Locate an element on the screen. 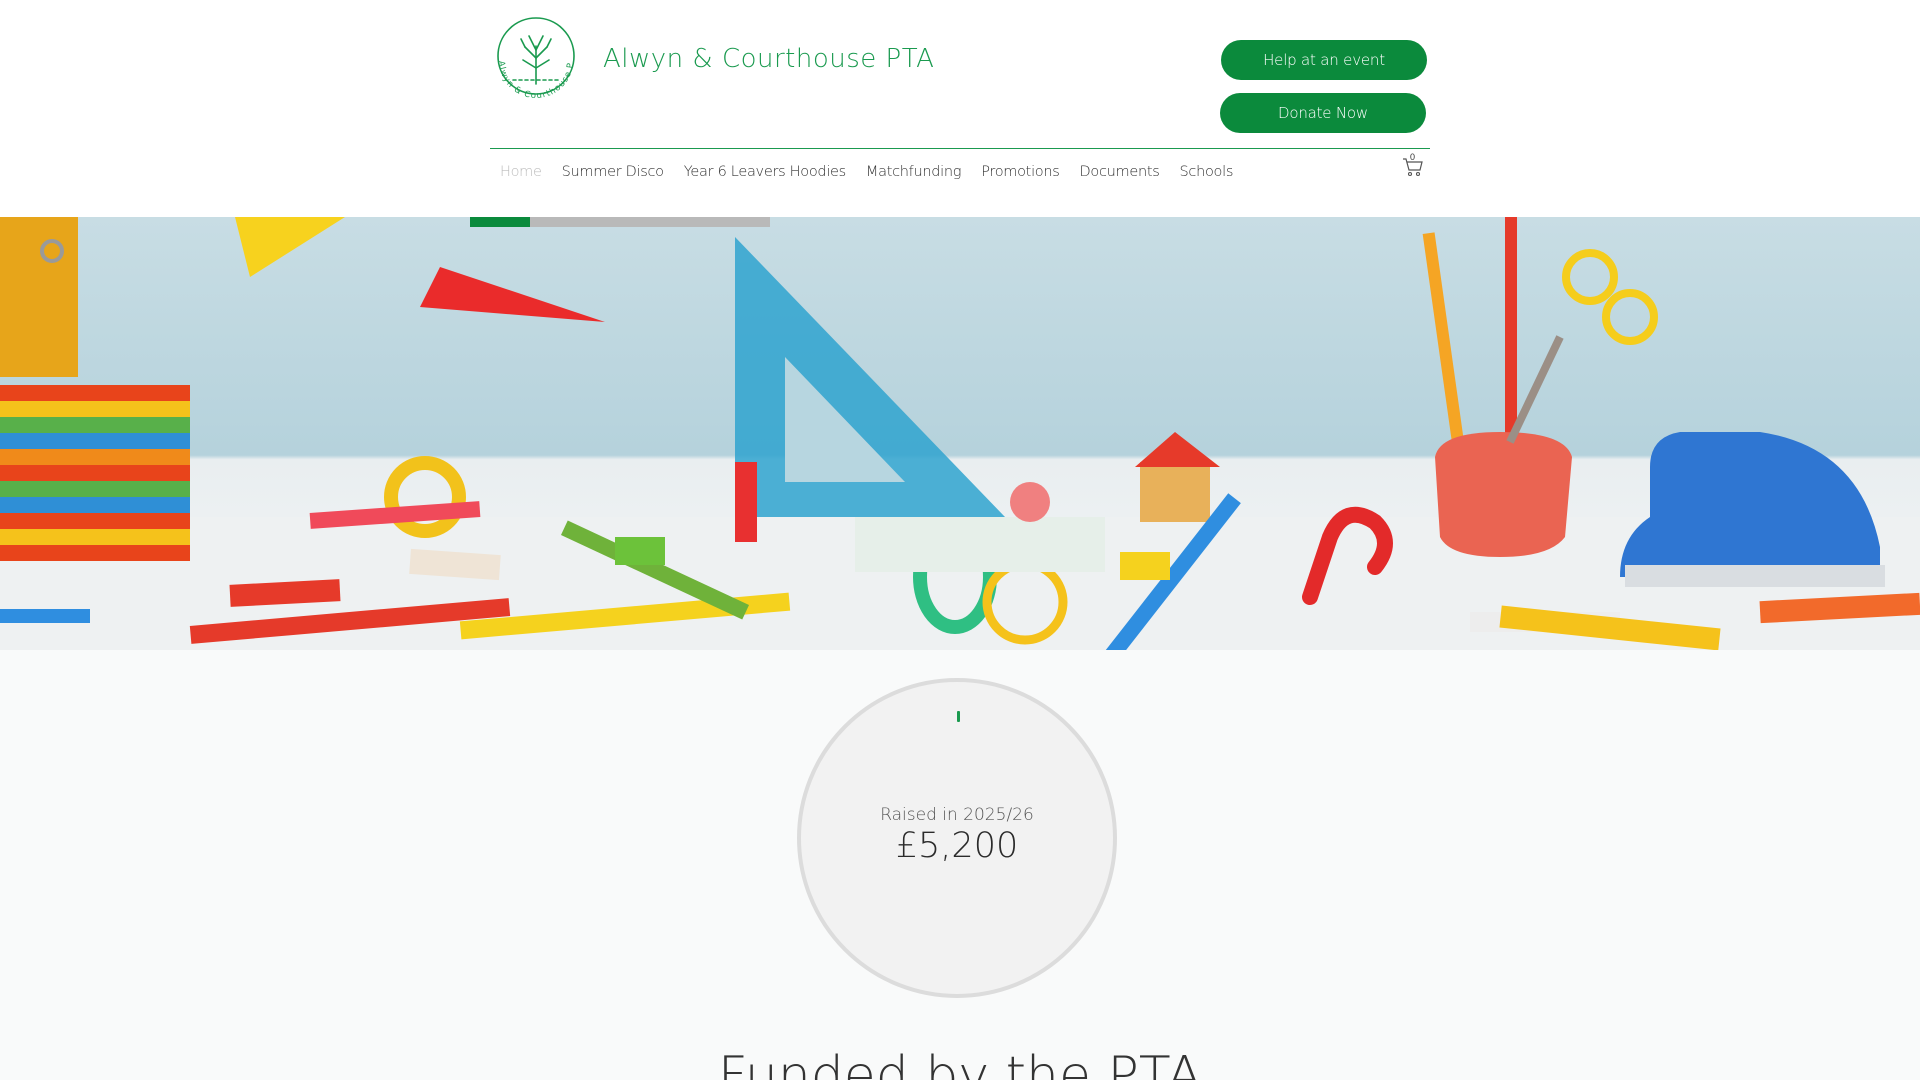 This screenshot has height=1080, width=1920. site-title: Alwyn & Courthouse PTA is located at coordinates (768, 59).